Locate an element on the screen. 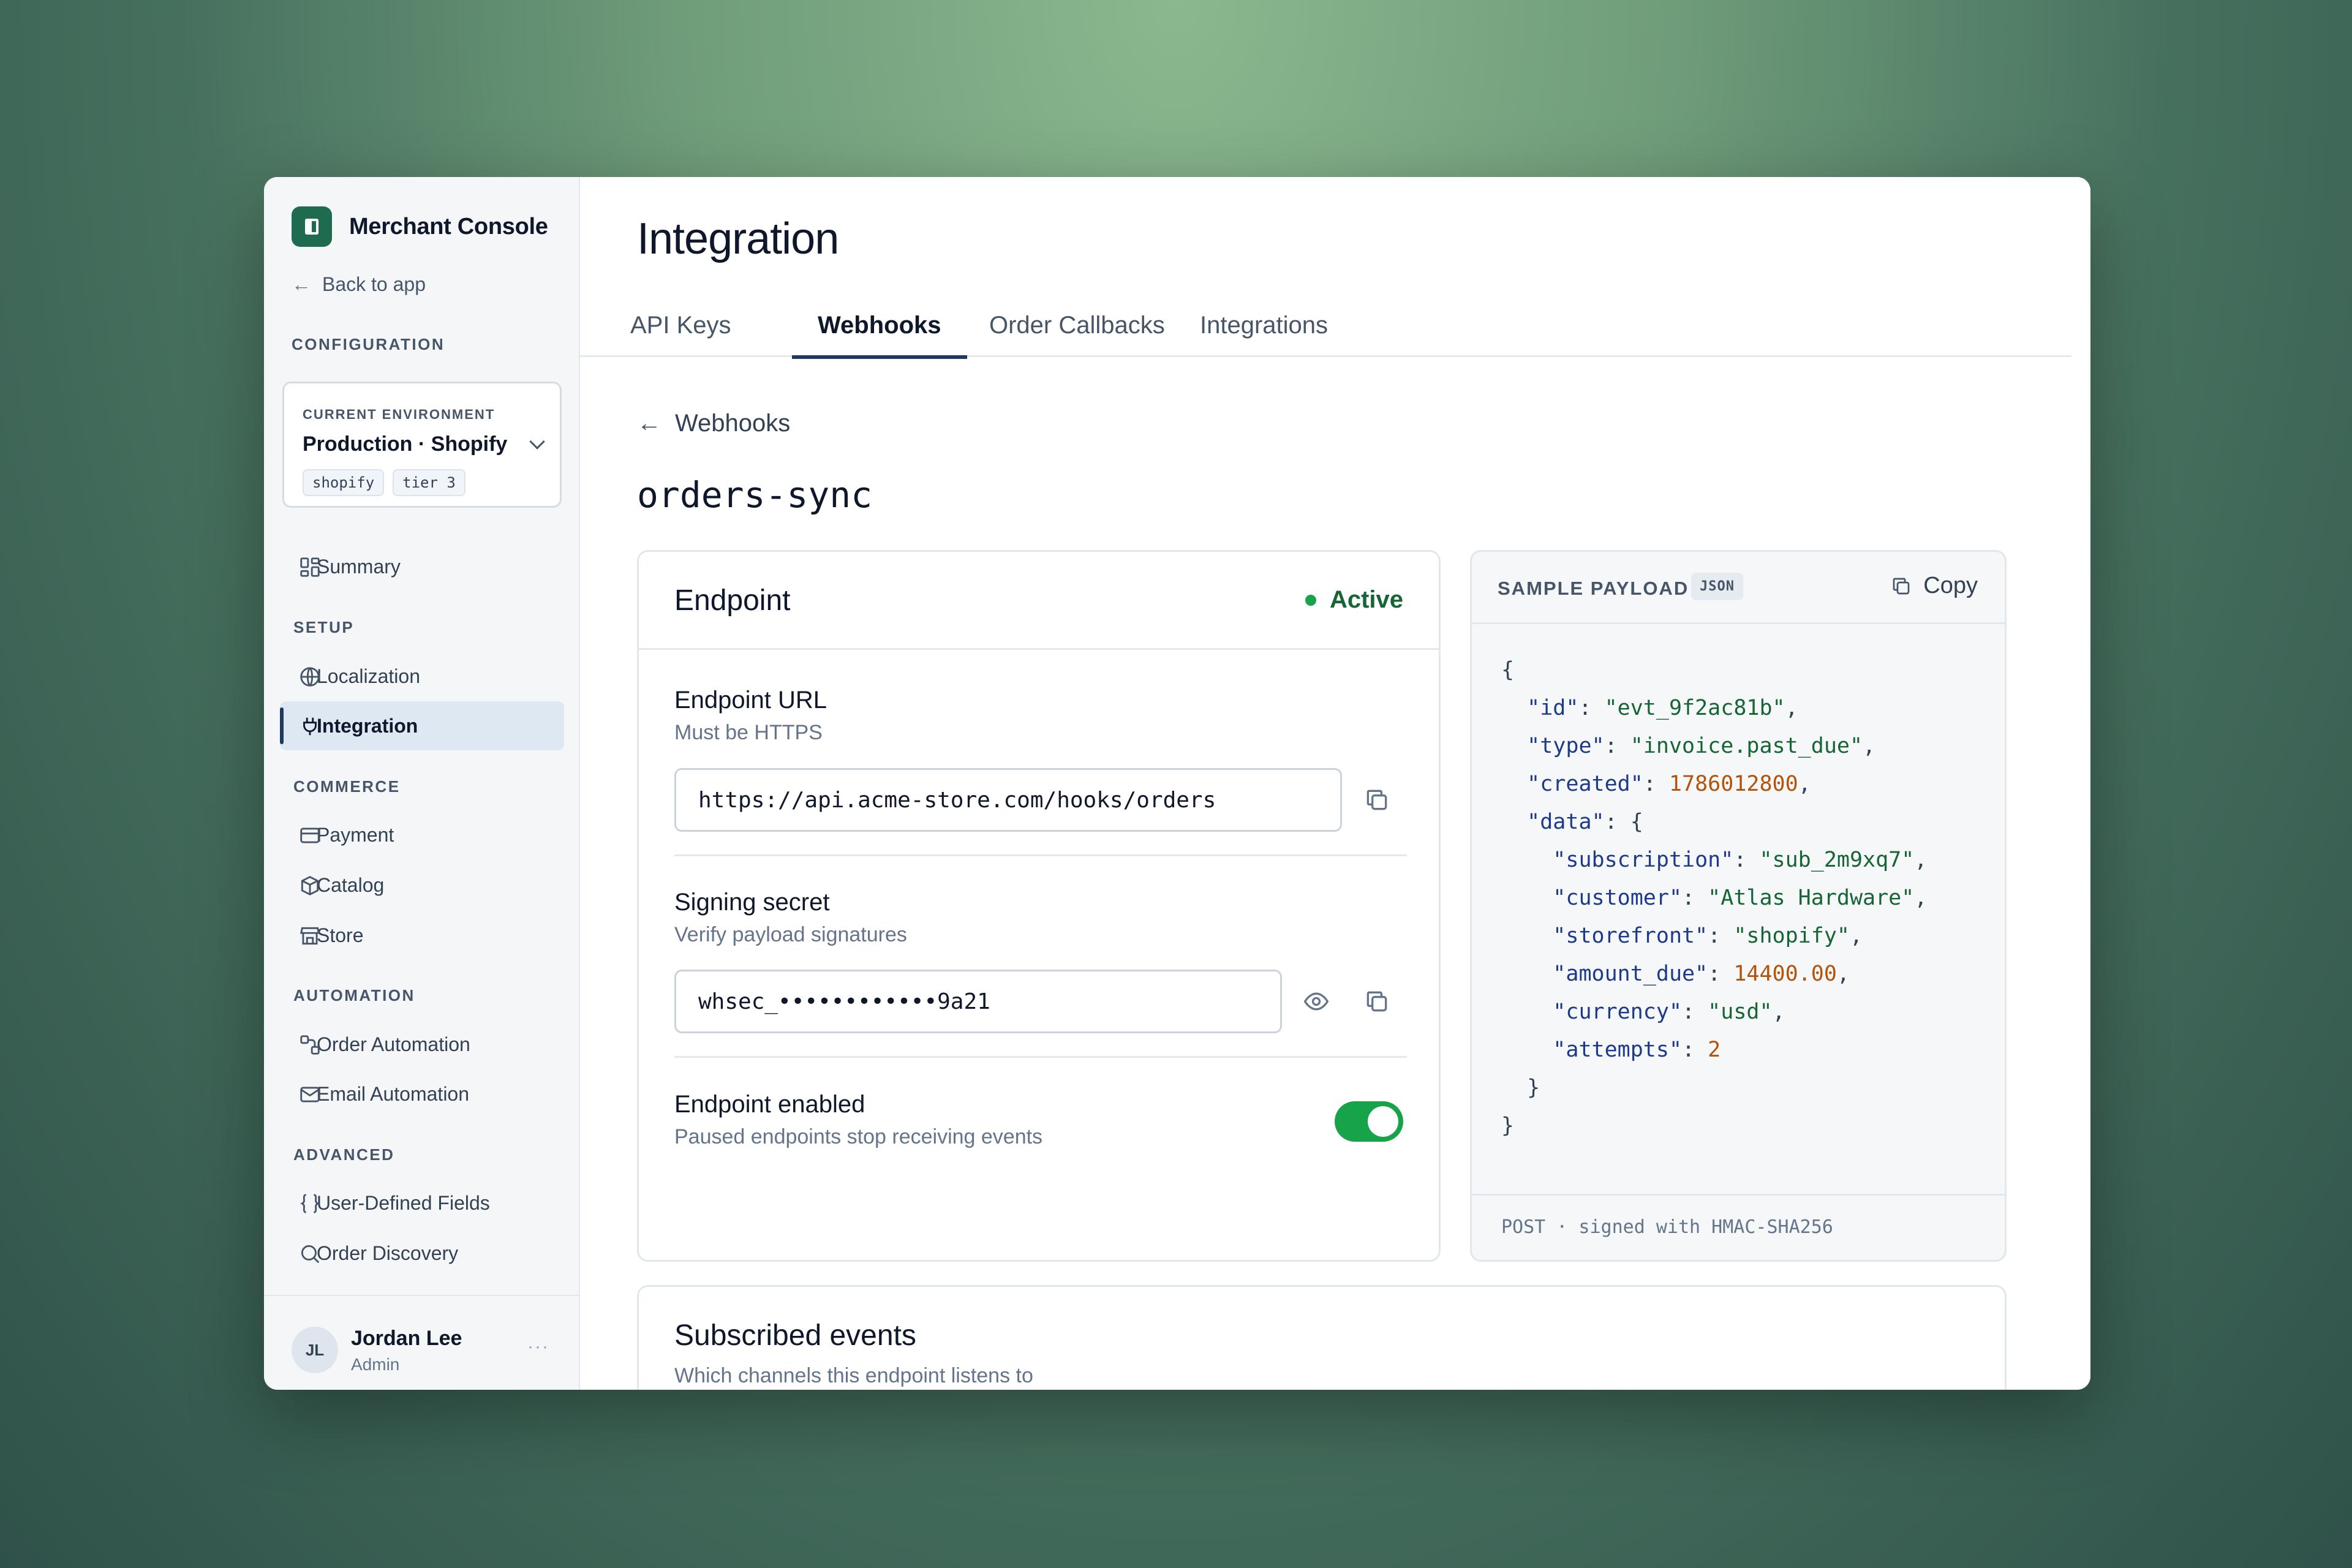  code-line: "amount_due": 14400.00, is located at coordinates (1702, 974).